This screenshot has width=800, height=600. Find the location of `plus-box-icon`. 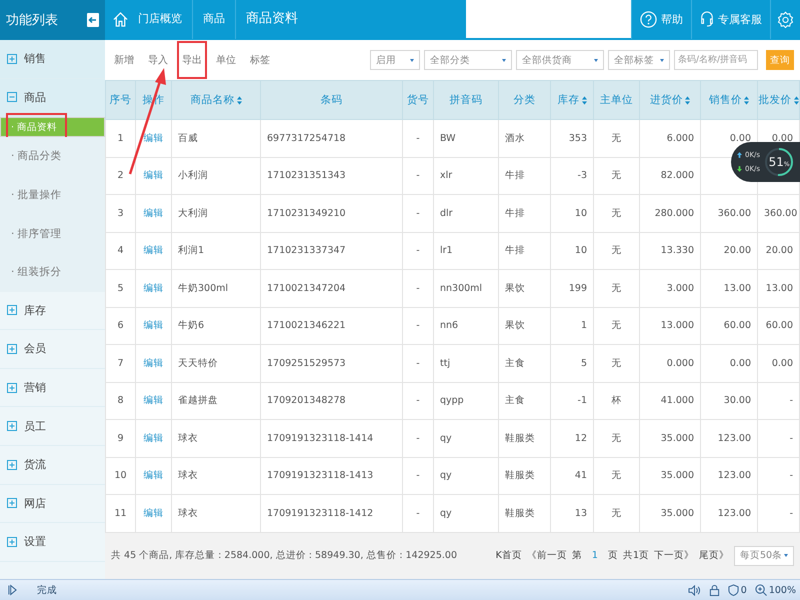

plus-box-icon is located at coordinates (12, 349).